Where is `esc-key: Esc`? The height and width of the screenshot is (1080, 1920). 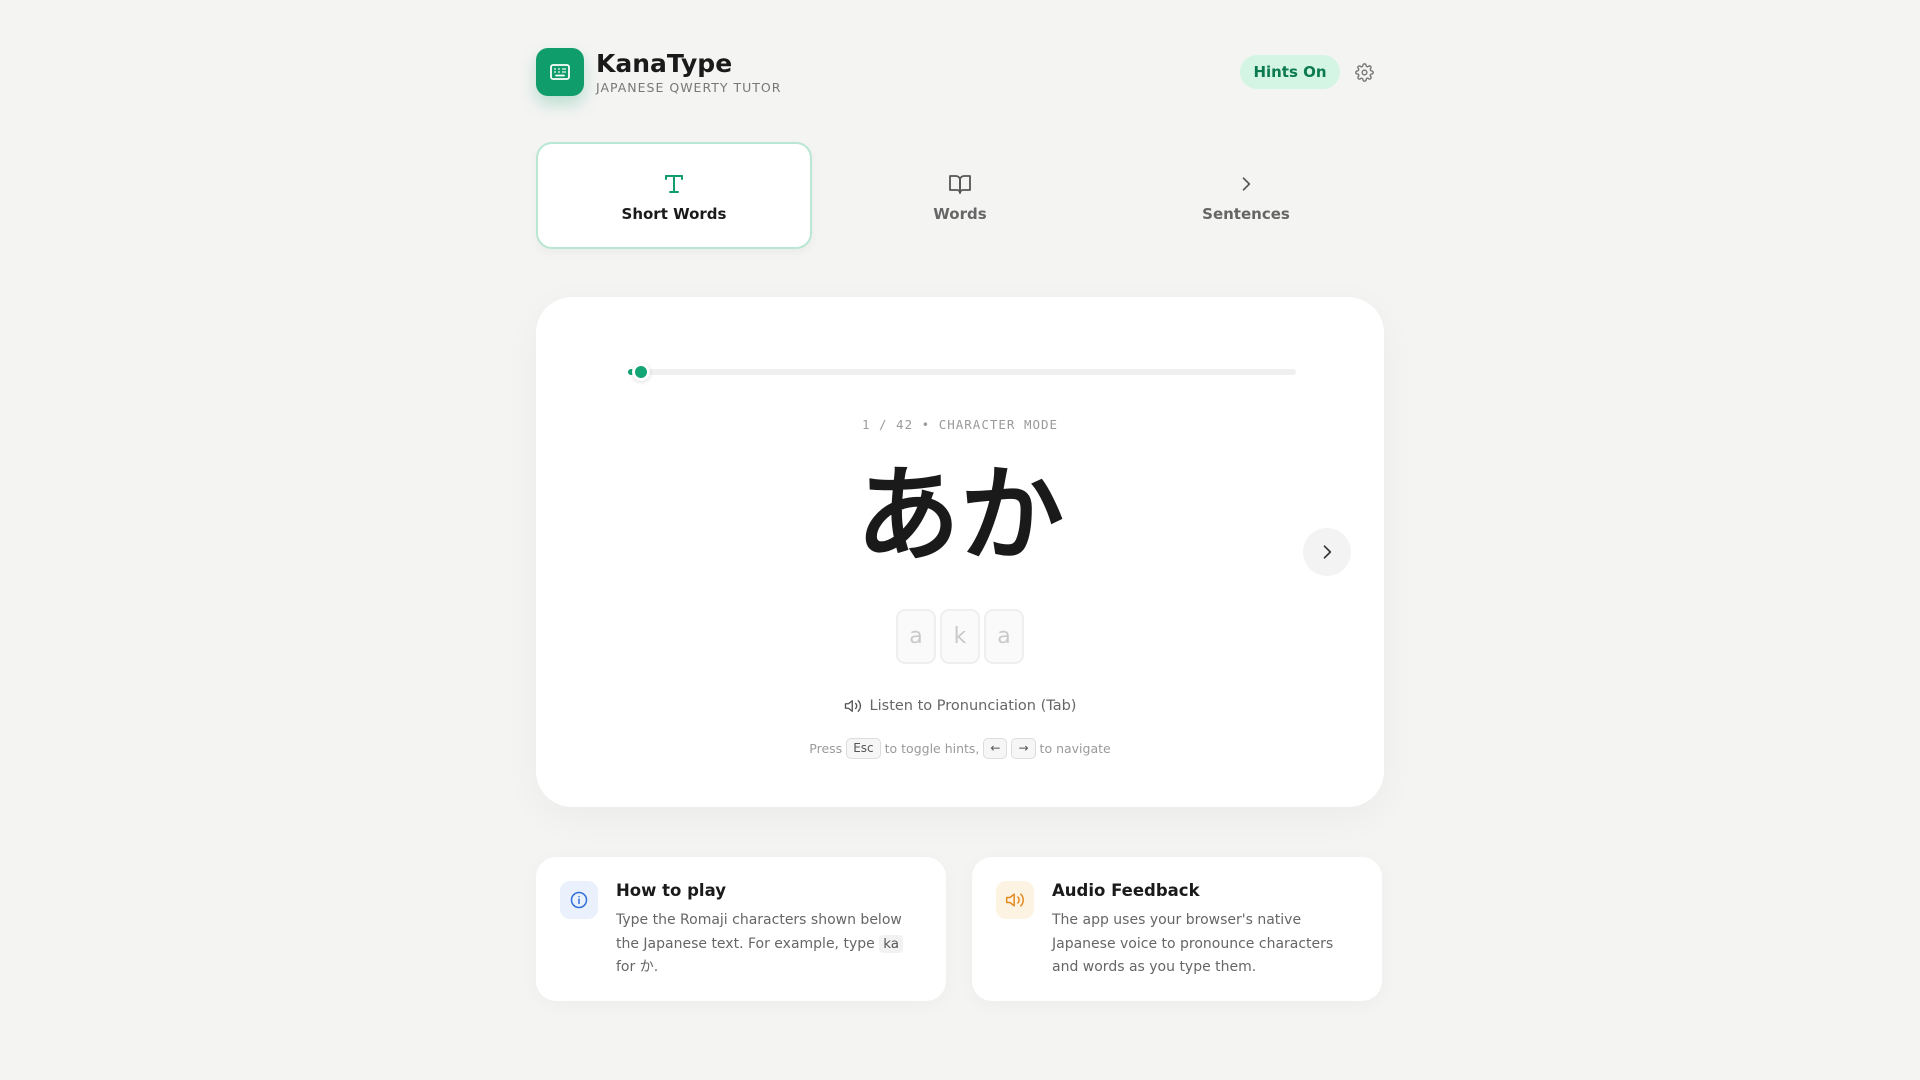
esc-key: Esc is located at coordinates (863, 748).